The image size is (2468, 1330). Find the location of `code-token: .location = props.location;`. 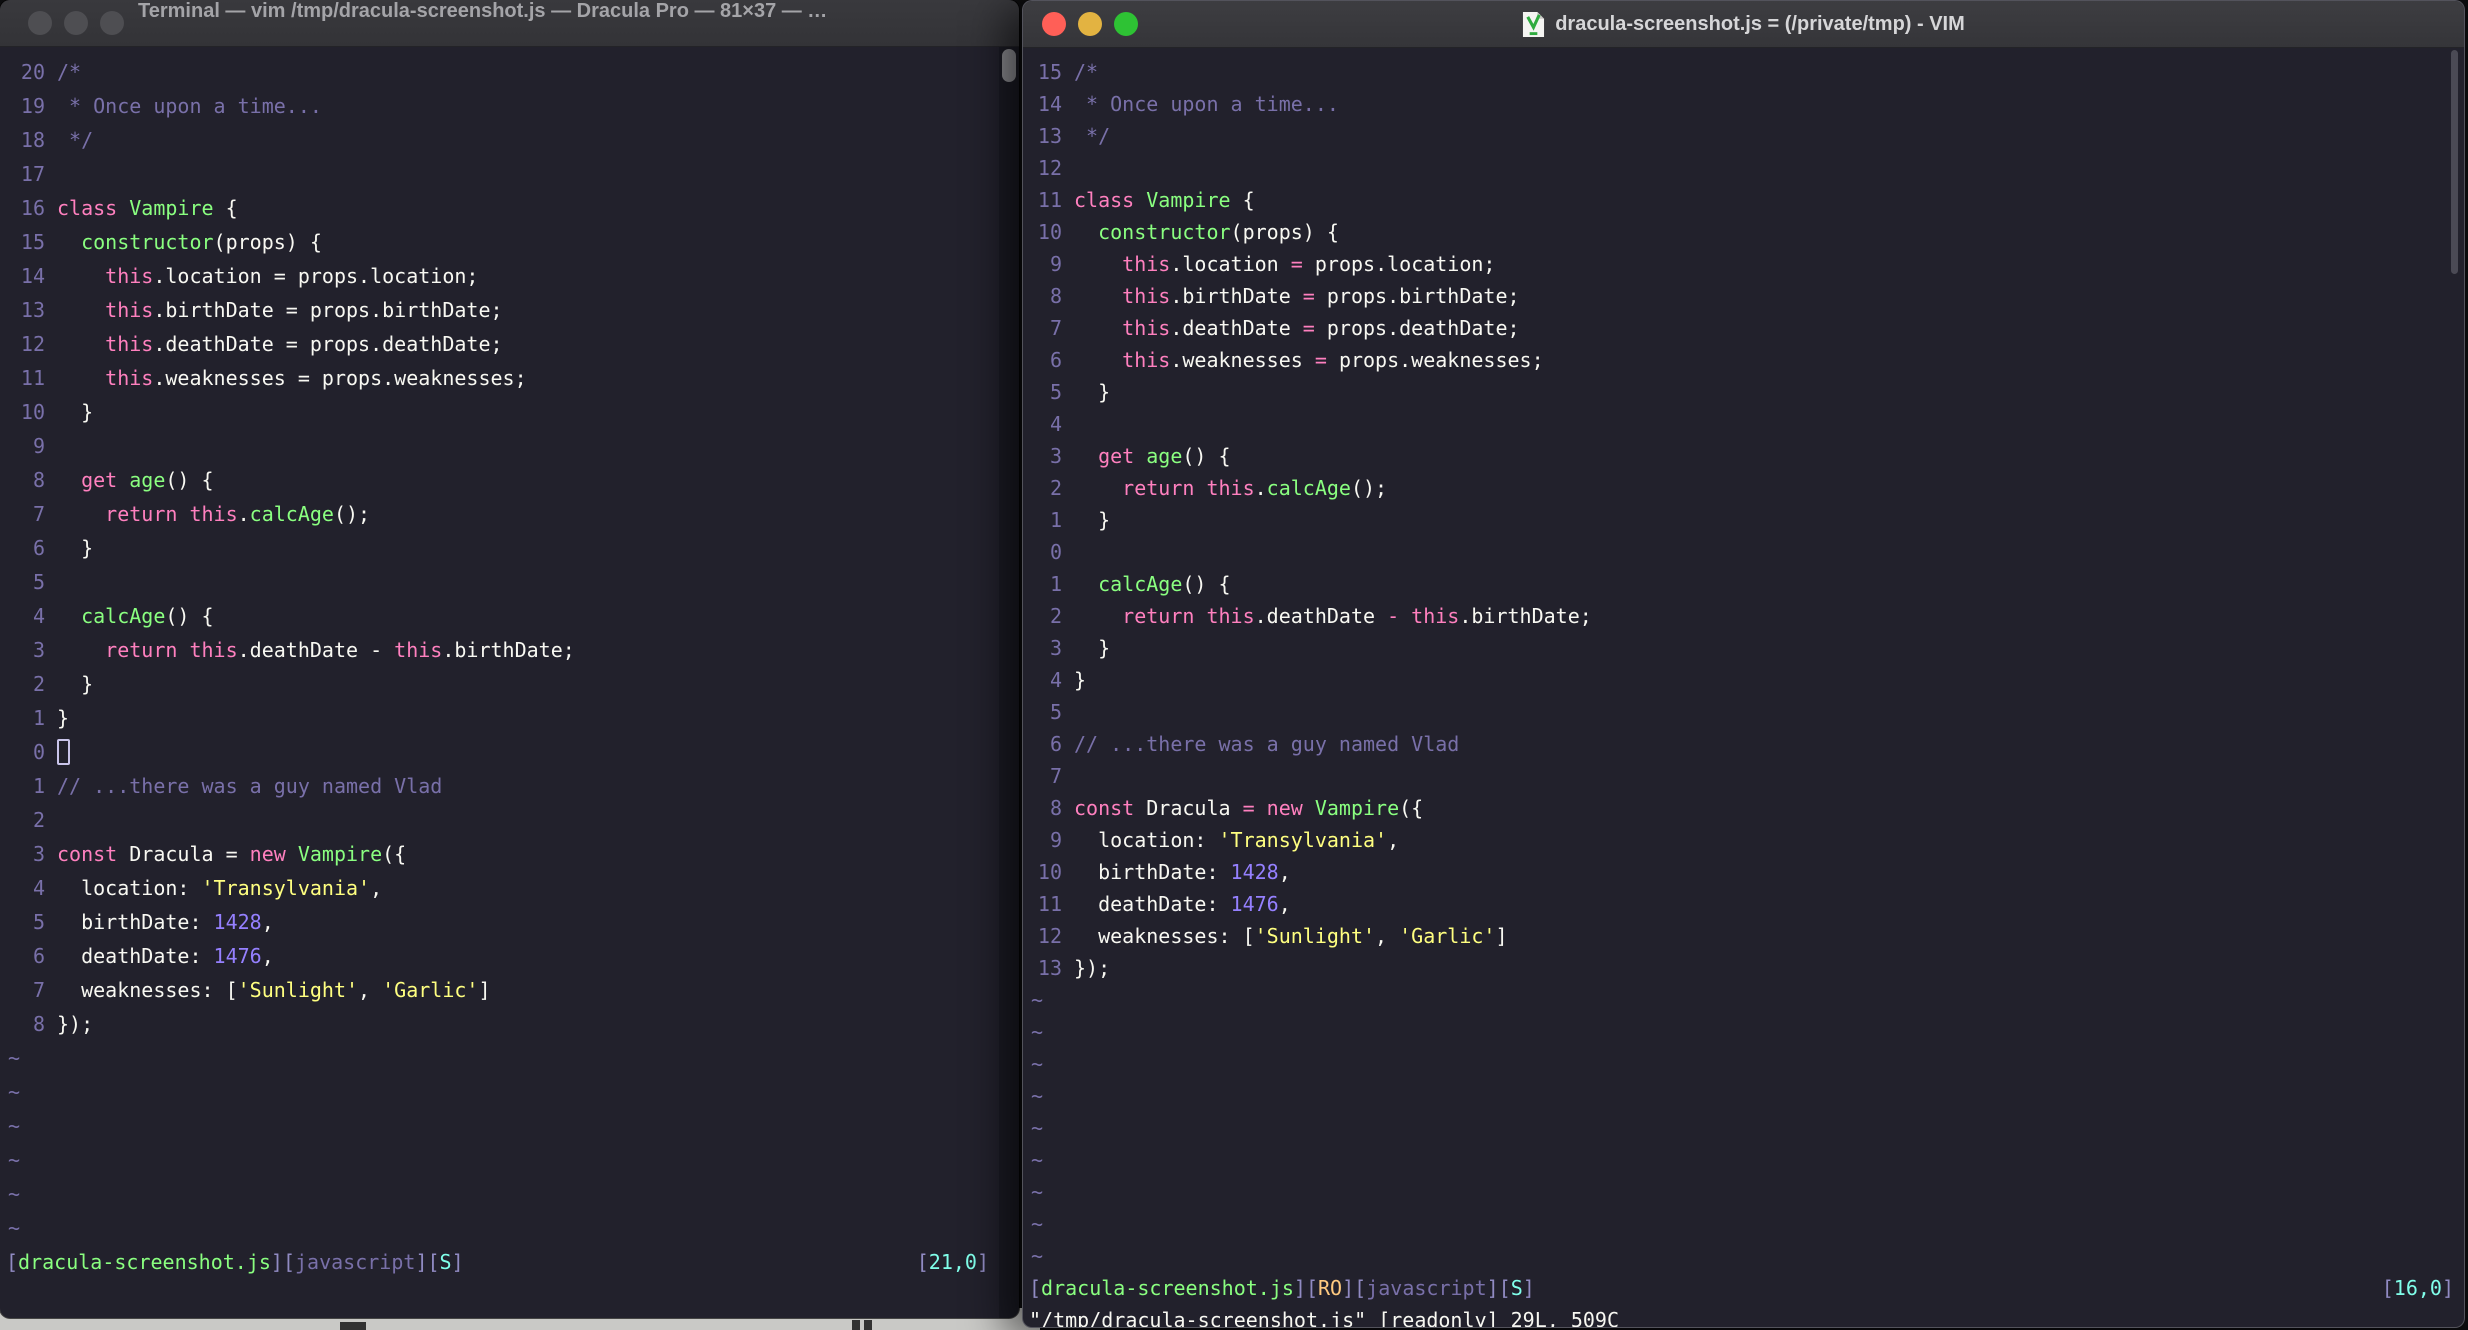

code-token: .location = props.location; is located at coordinates (316, 276).